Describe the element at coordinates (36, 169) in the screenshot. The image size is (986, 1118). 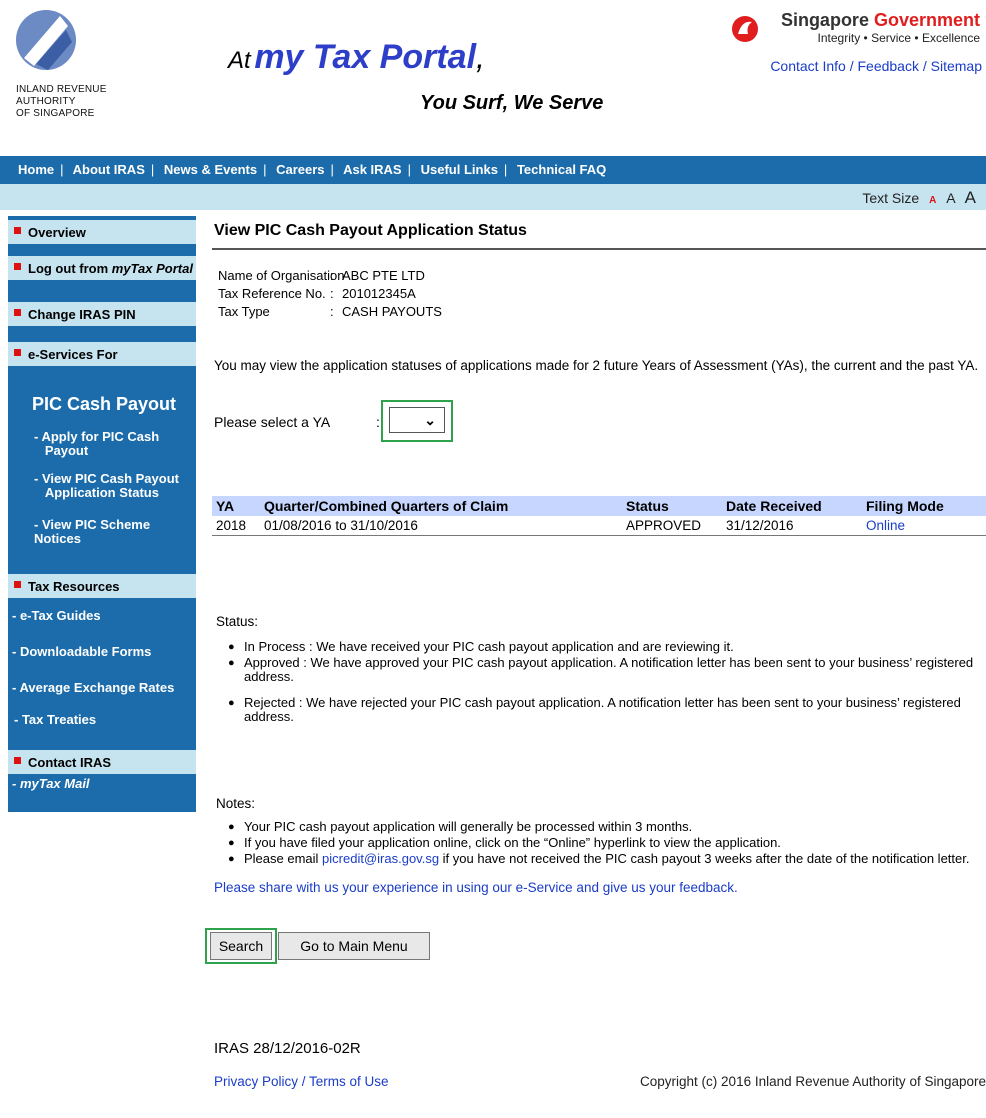
I see `nav-home: Home` at that location.